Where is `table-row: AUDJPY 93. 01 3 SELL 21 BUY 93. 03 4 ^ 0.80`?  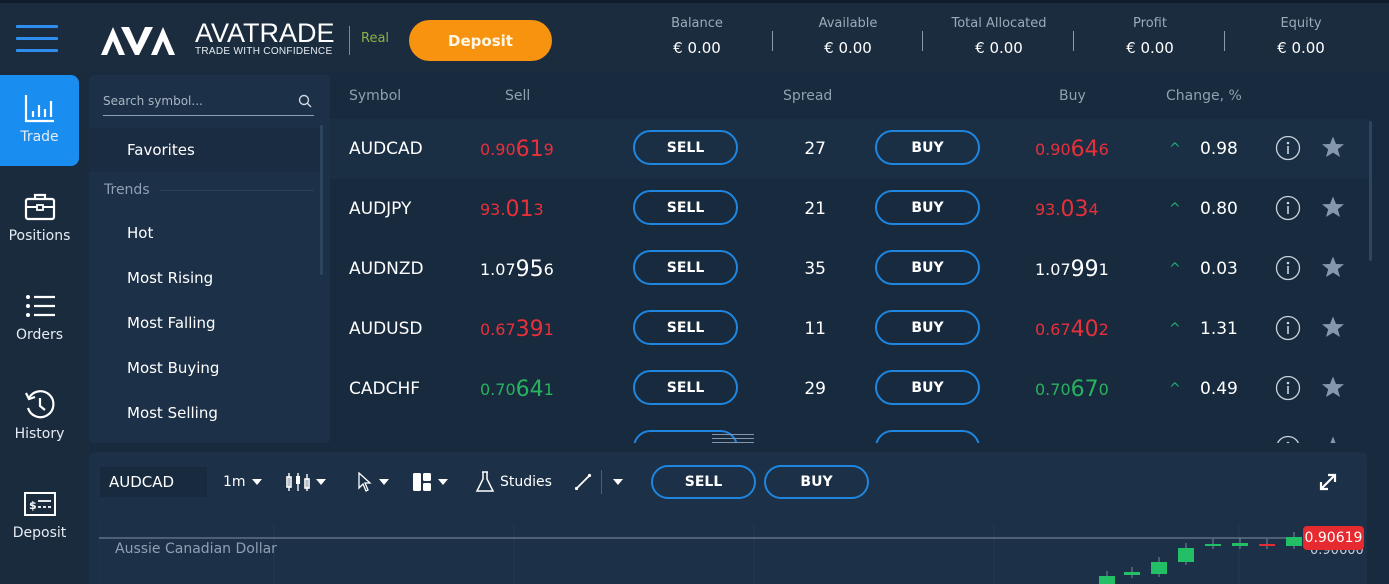 table-row: AUDJPY 93. 01 3 SELL 21 BUY 93. 03 4 ^ 0.80 is located at coordinates (850, 209).